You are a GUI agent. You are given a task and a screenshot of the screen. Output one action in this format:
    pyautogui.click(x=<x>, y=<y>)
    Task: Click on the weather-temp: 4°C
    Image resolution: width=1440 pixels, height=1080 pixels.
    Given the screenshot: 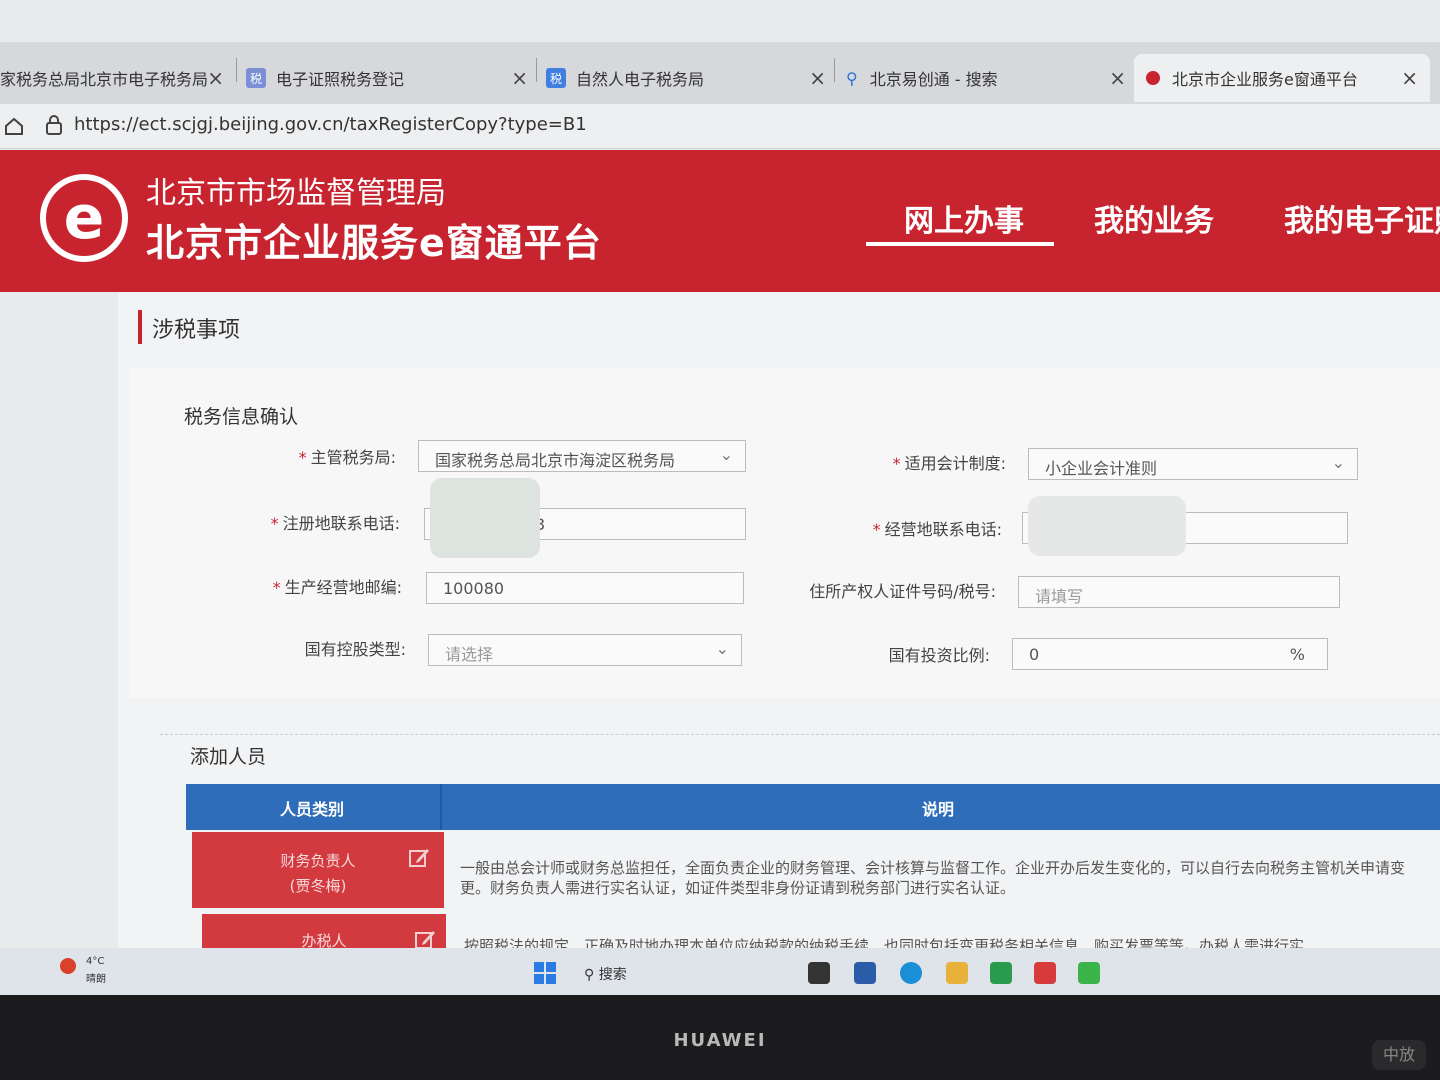 What is the action you would take?
    pyautogui.click(x=95, y=961)
    